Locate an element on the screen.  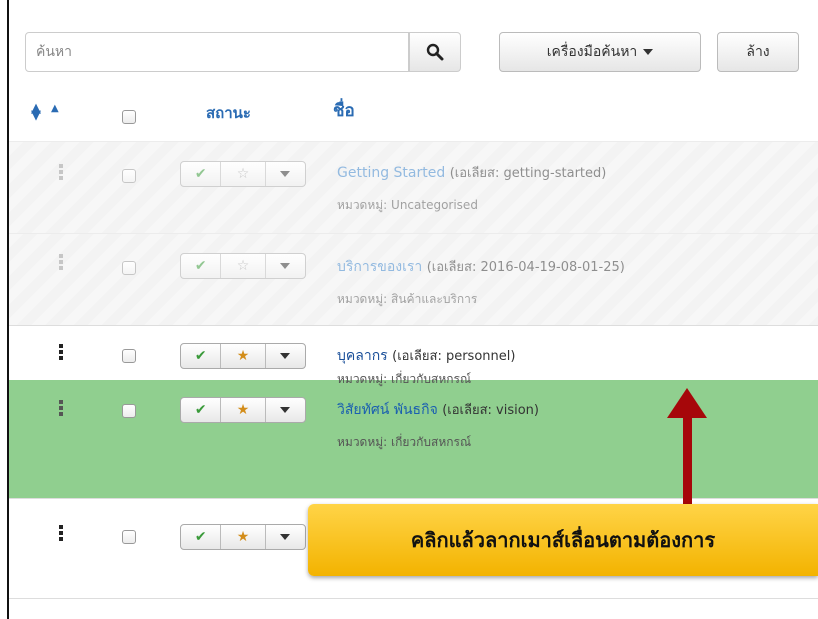
callout-text: คลิกแล้วลากเมาส์เลื่อนตามต้องการ is located at coordinates (563, 540).